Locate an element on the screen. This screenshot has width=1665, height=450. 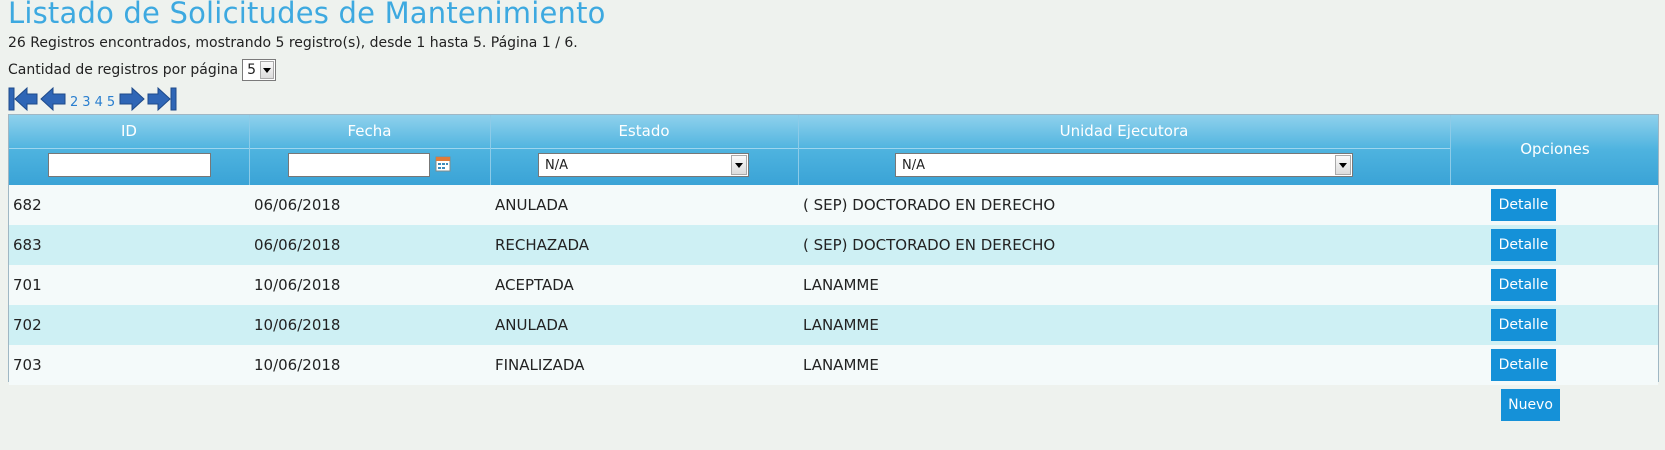
page-link: 2 is located at coordinates (74, 102).